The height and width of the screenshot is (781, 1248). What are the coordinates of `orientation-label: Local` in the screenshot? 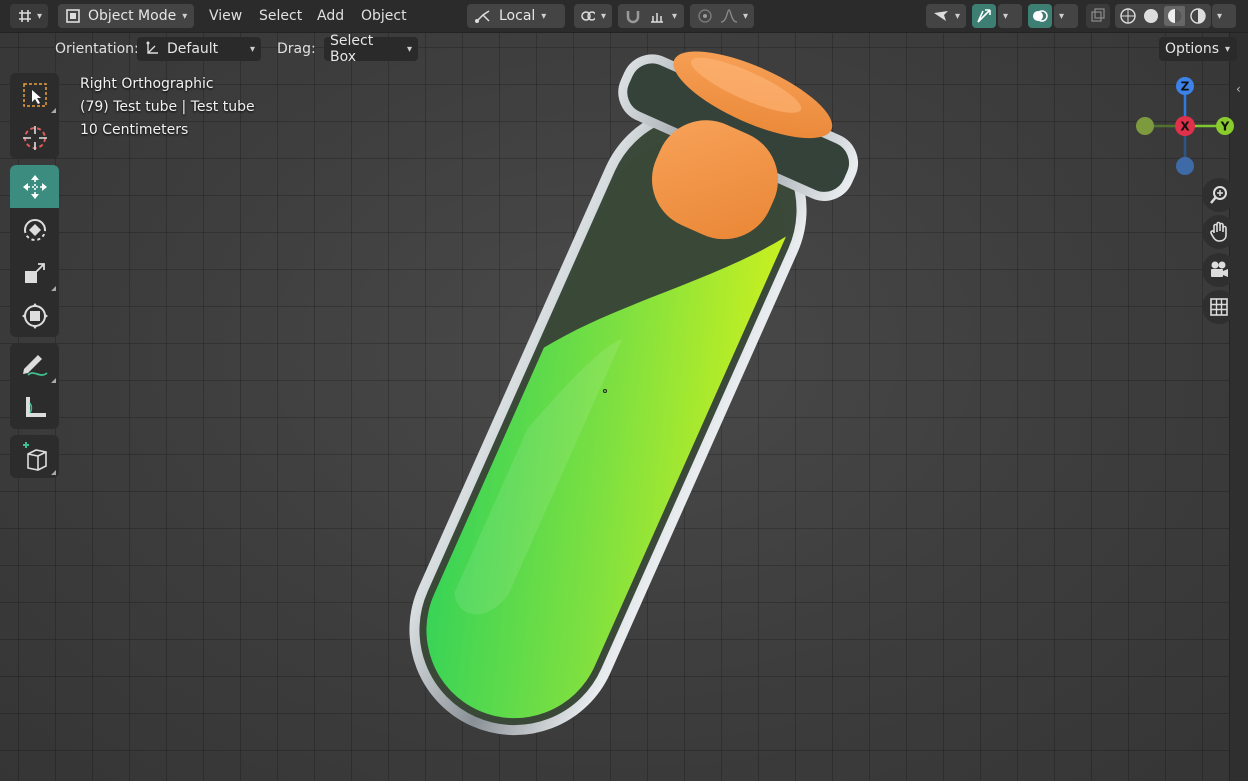 It's located at (517, 16).